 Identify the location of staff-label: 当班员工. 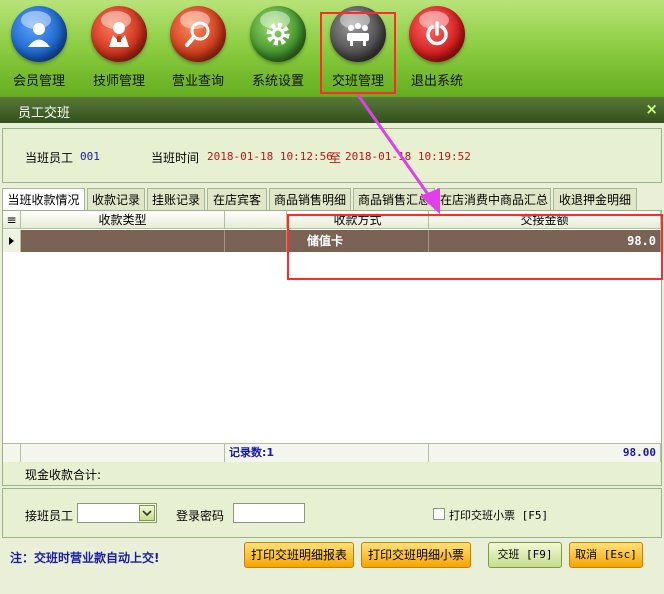
(49, 158).